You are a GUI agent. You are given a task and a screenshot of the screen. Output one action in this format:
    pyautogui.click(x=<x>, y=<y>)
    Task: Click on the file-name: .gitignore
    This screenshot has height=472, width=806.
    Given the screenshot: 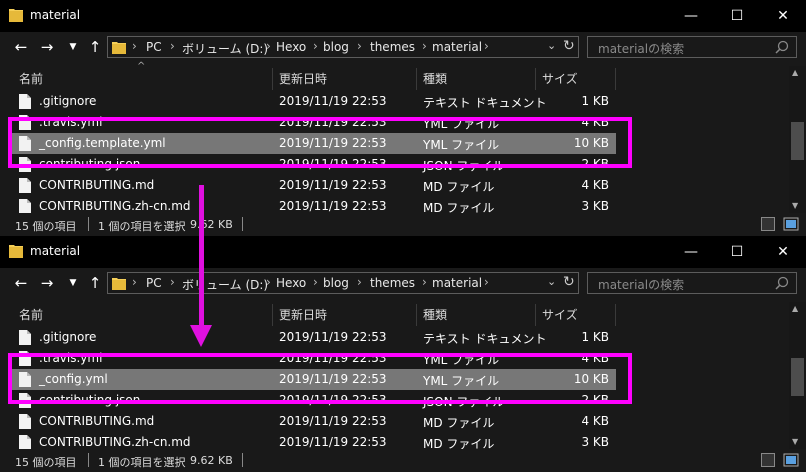 What is the action you would take?
    pyautogui.click(x=68, y=101)
    